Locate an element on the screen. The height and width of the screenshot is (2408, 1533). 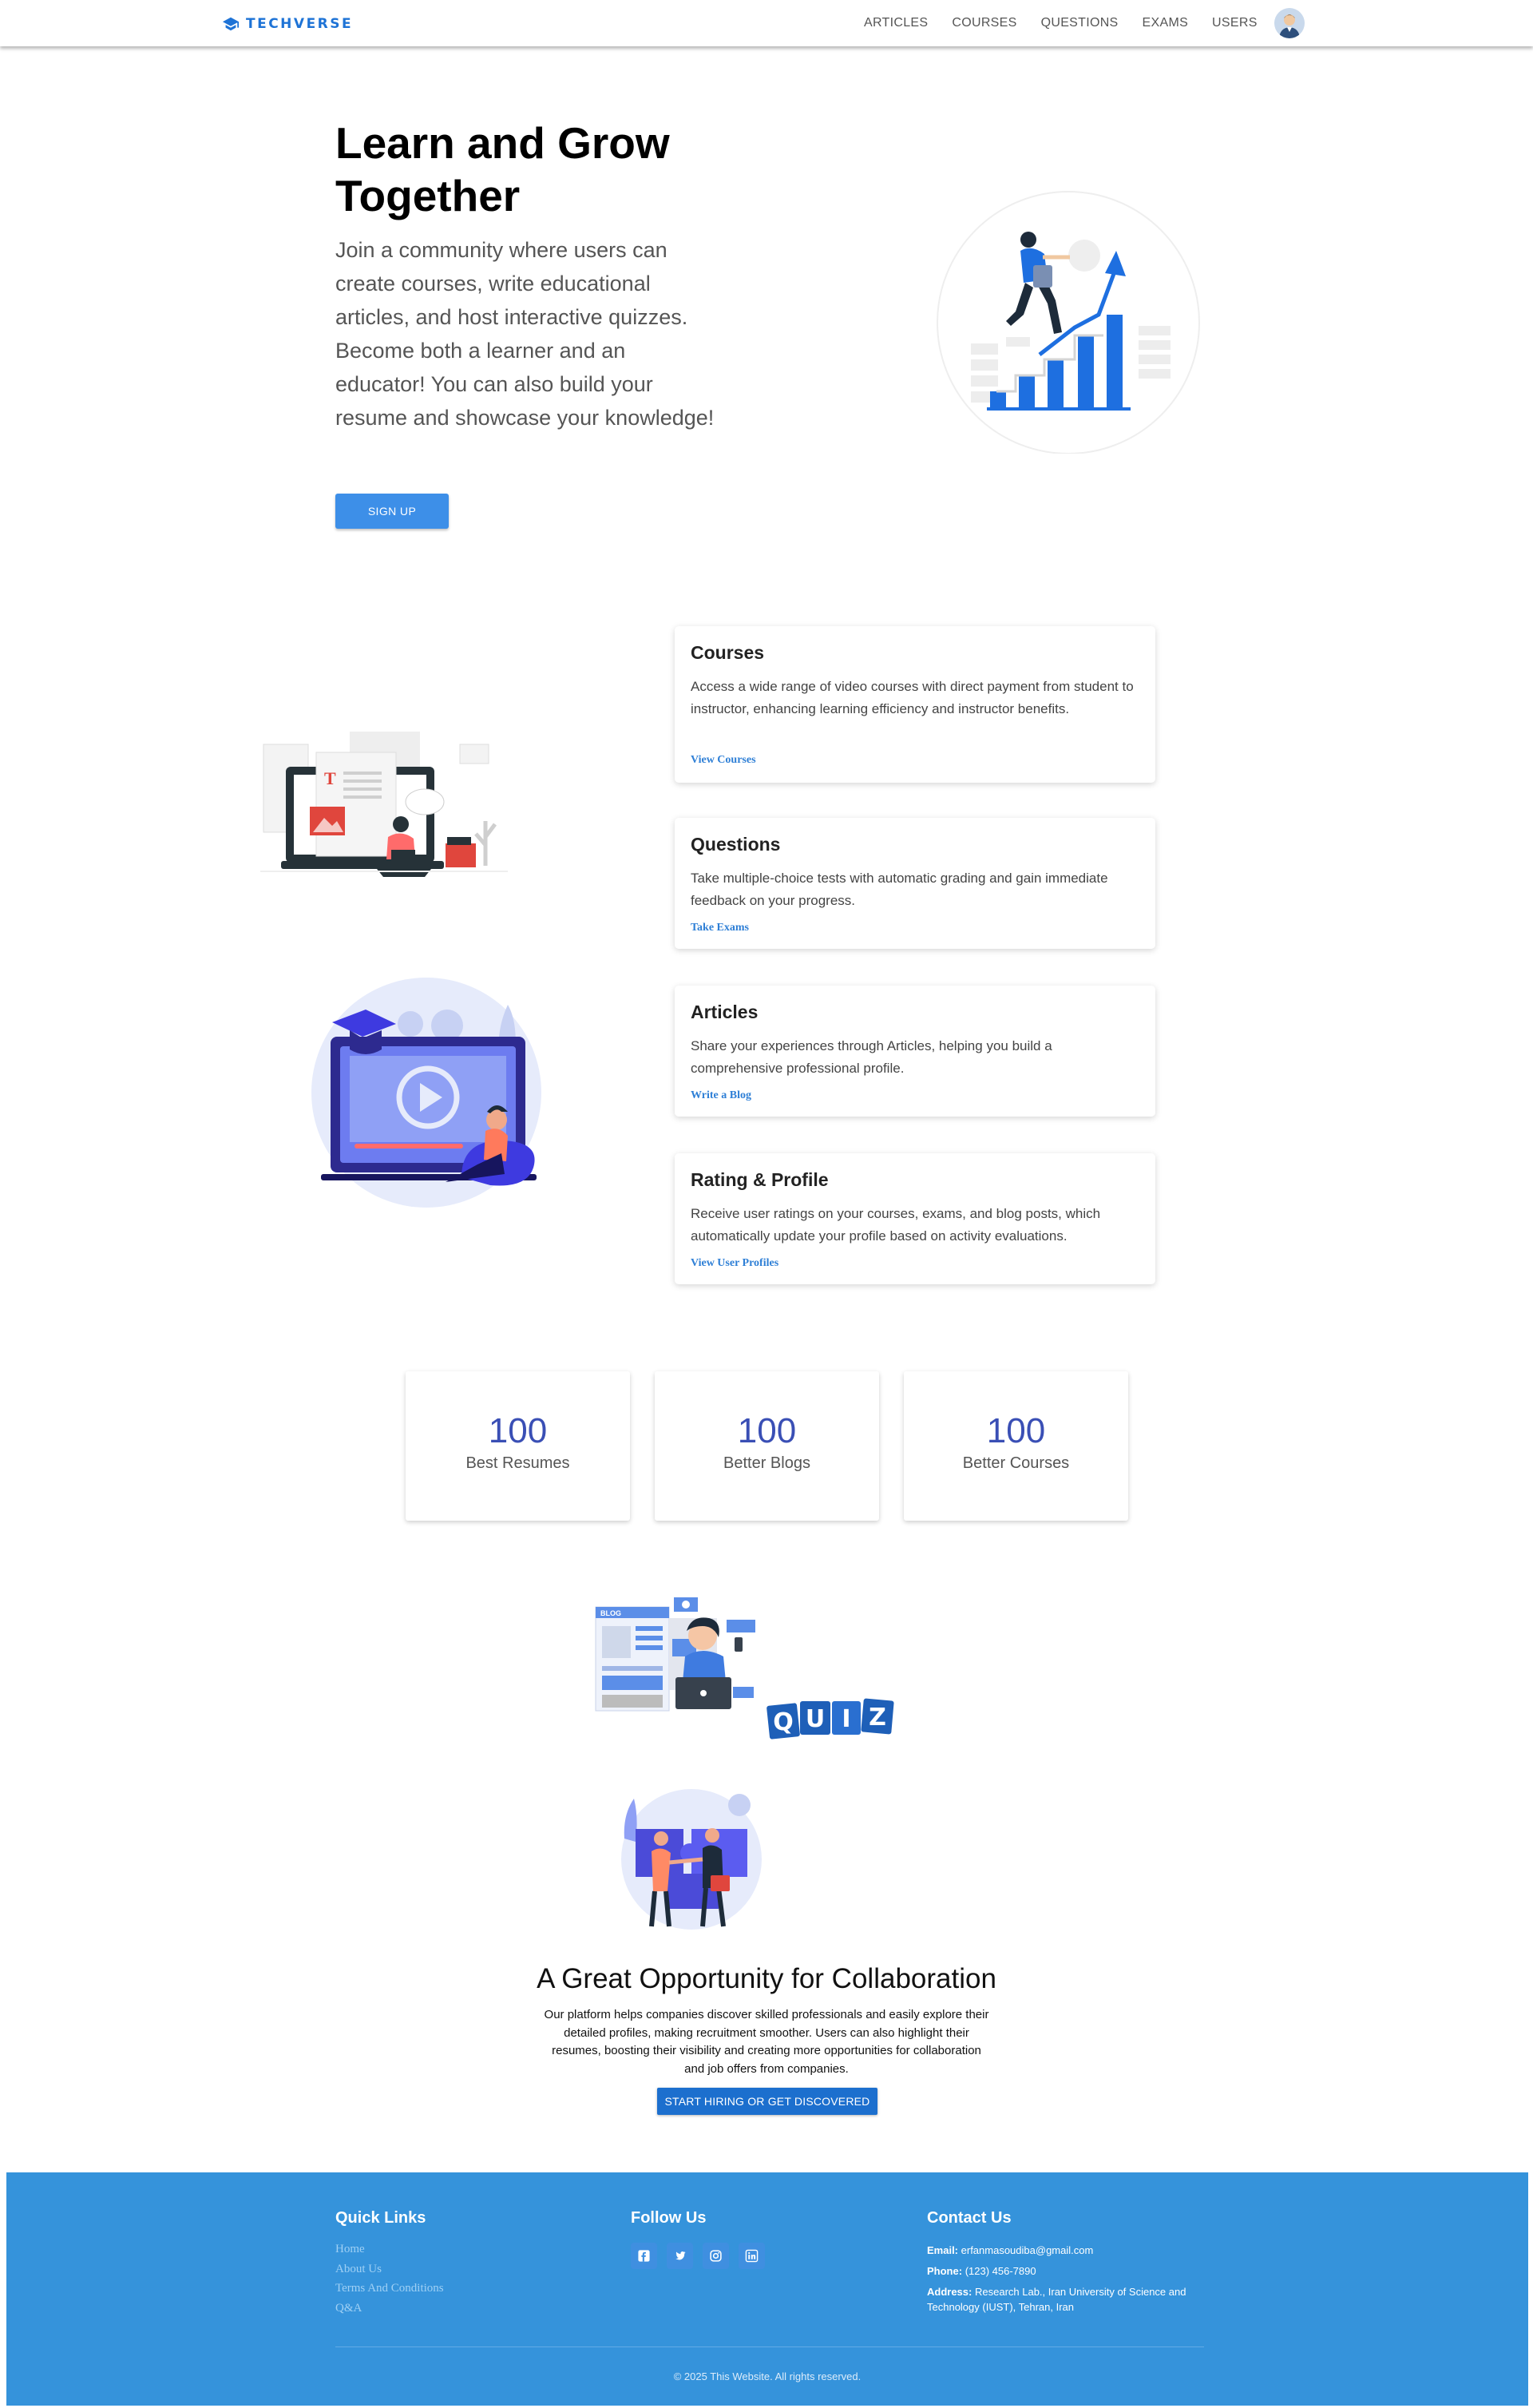
stat-card-blogs: 100 Better Blogs is located at coordinates (767, 1446).